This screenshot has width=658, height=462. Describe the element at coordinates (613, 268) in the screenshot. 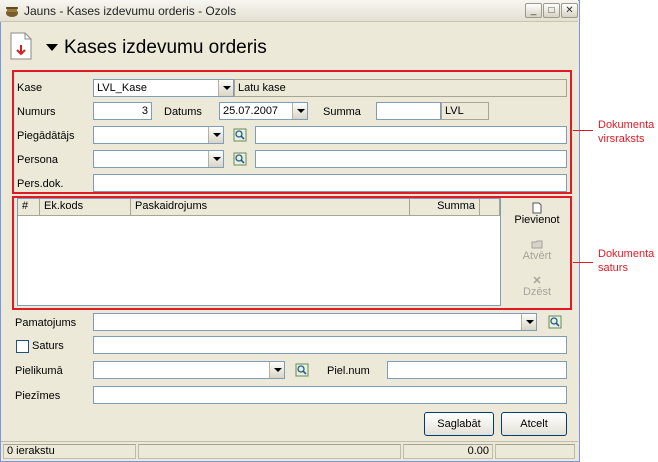

I see `annotation-content-line2: saturs` at that location.